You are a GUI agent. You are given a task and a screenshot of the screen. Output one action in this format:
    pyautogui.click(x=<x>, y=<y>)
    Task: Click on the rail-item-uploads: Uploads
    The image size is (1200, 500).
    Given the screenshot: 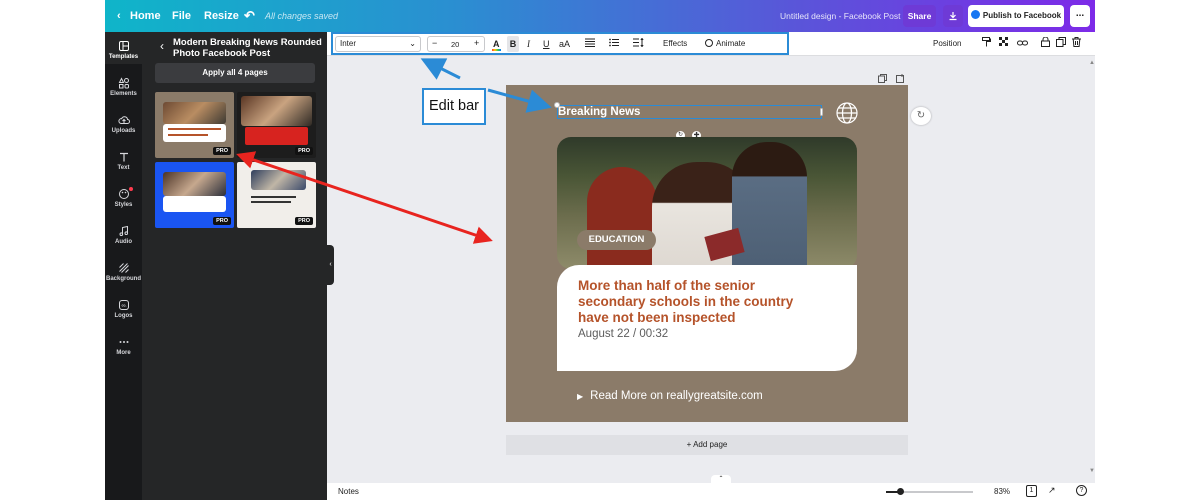 What is the action you would take?
    pyautogui.click(x=123, y=124)
    